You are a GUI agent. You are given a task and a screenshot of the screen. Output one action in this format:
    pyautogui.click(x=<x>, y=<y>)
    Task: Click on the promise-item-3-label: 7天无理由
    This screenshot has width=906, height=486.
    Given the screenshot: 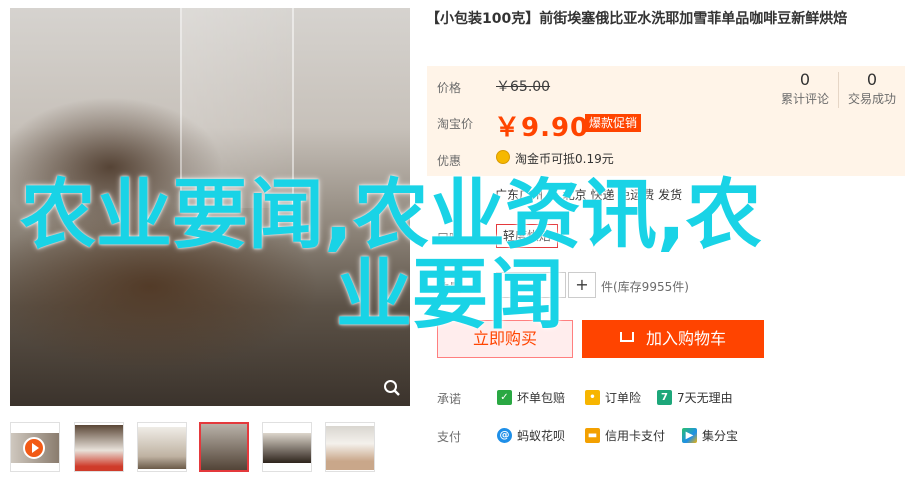 What is the action you would take?
    pyautogui.click(x=705, y=398)
    